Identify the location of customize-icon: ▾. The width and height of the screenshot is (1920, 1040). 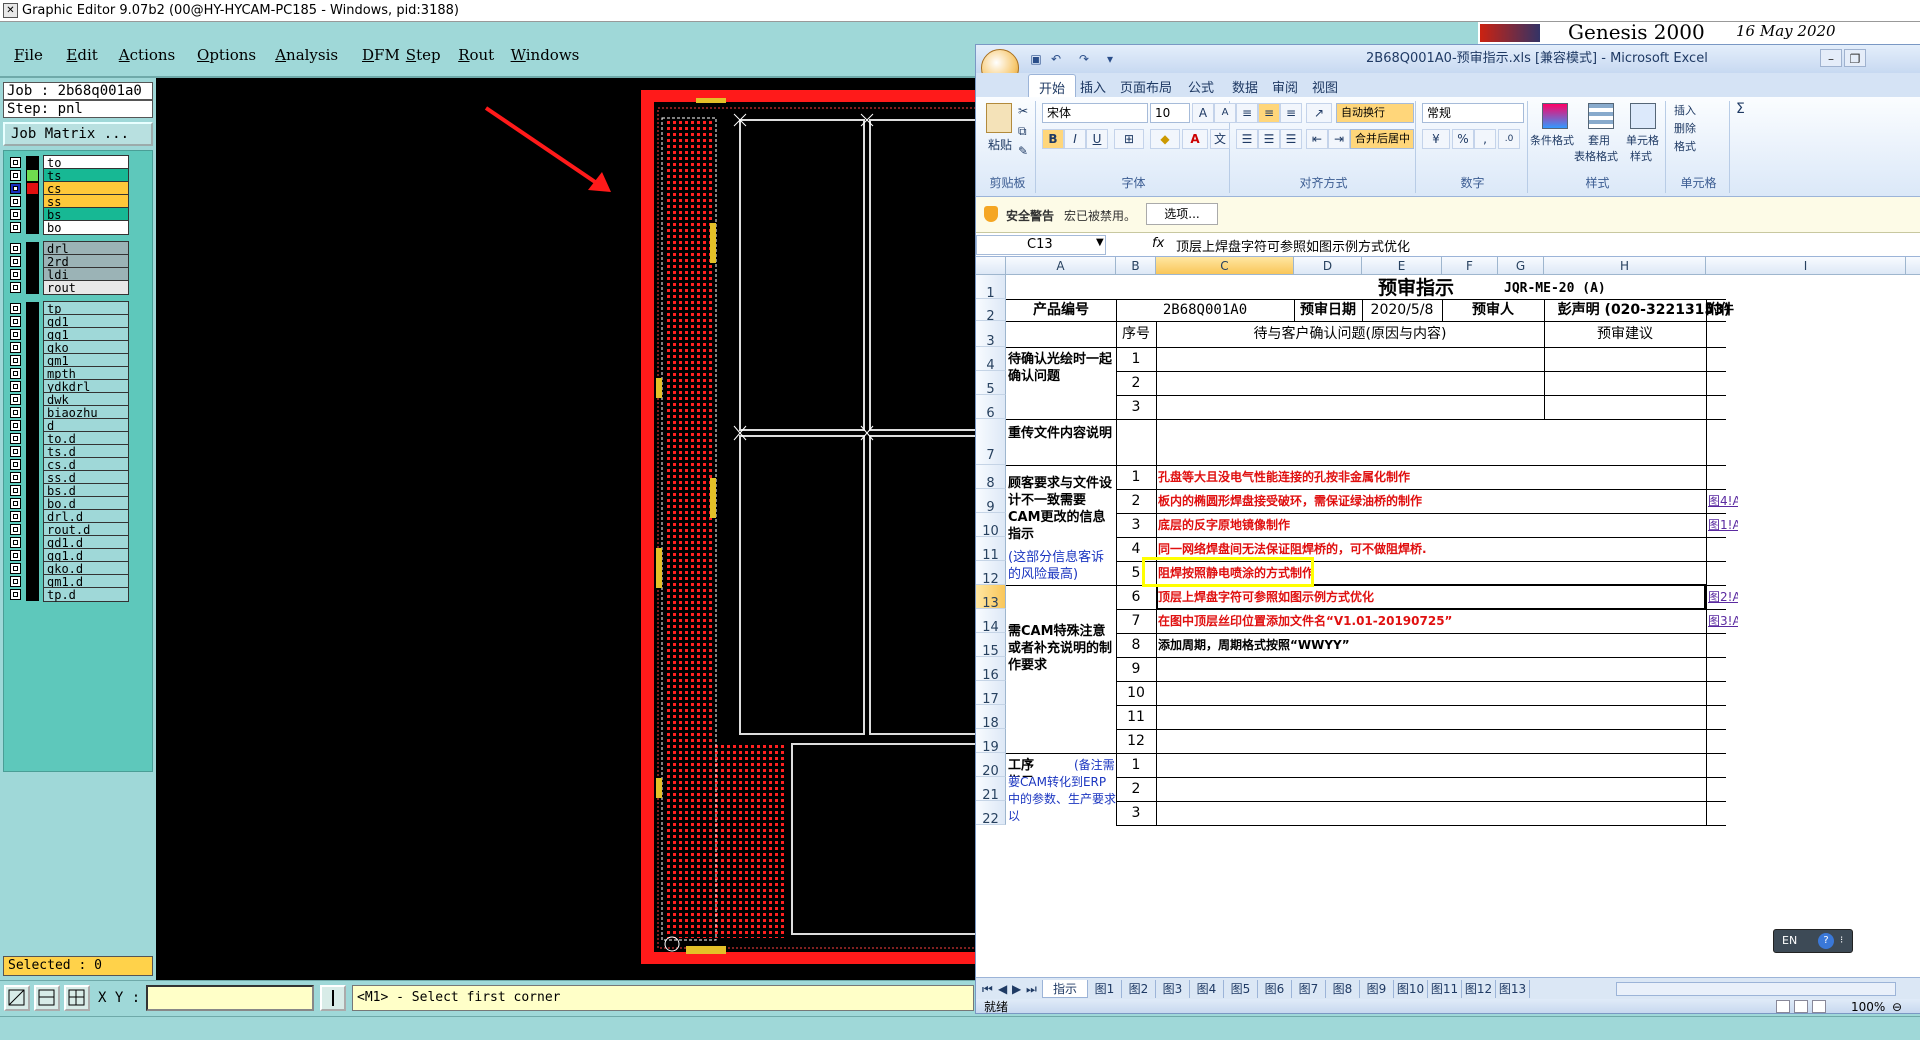
(1110, 59).